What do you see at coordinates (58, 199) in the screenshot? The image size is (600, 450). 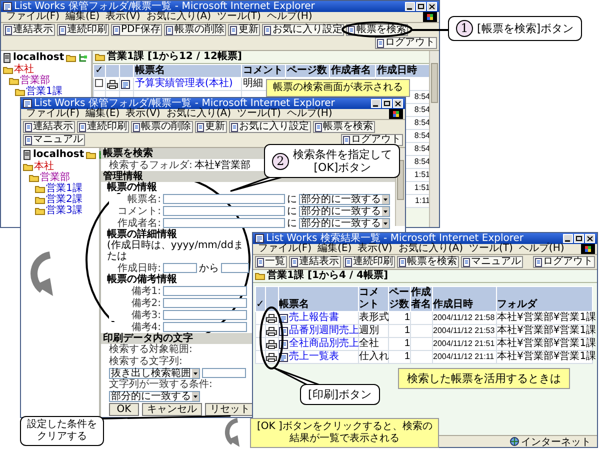 I see `tree-item: 営業2課` at bounding box center [58, 199].